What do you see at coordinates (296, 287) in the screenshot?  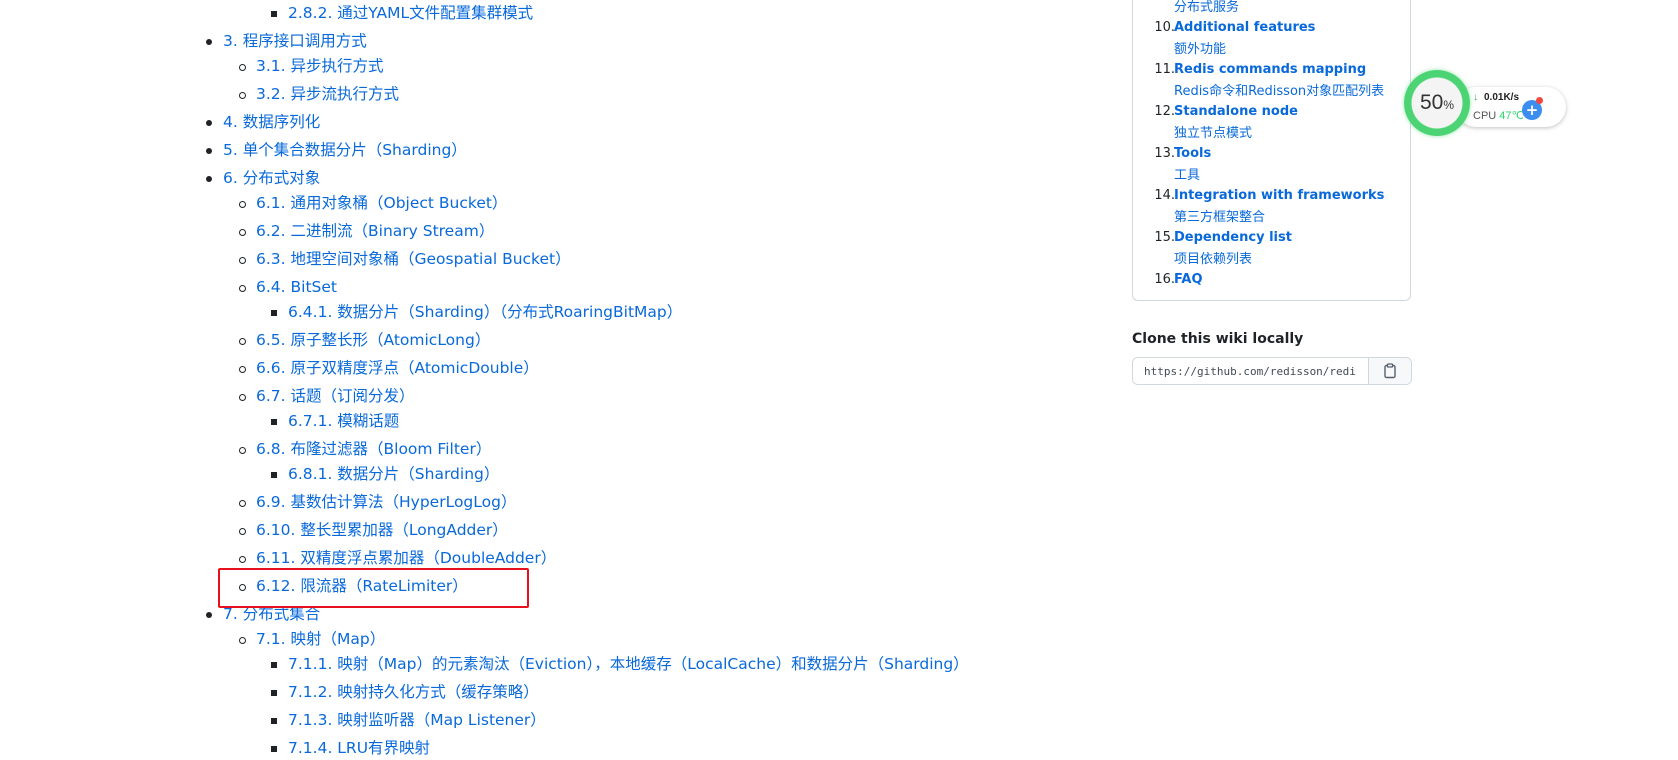 I see `toc-link: 6.4. BitSet` at bounding box center [296, 287].